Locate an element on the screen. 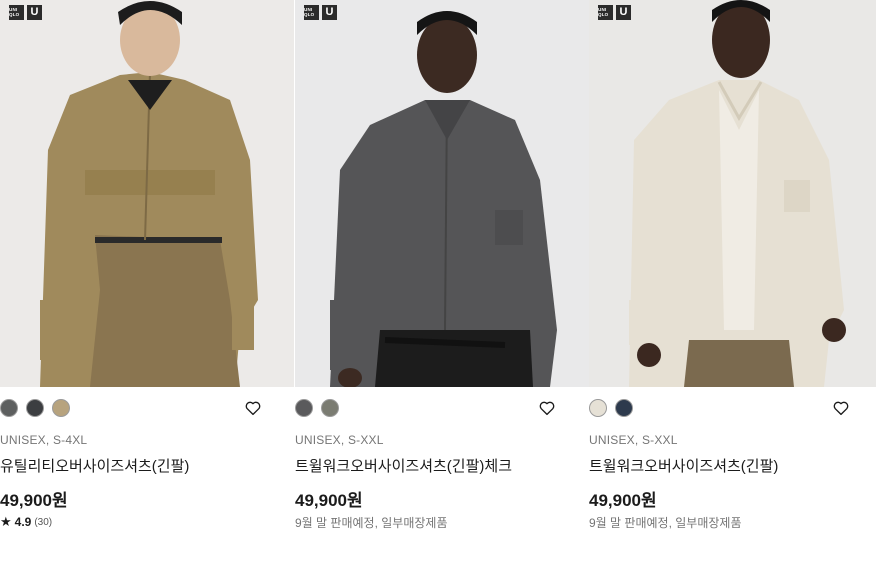  rating-score: 4.9 is located at coordinates (23, 522).